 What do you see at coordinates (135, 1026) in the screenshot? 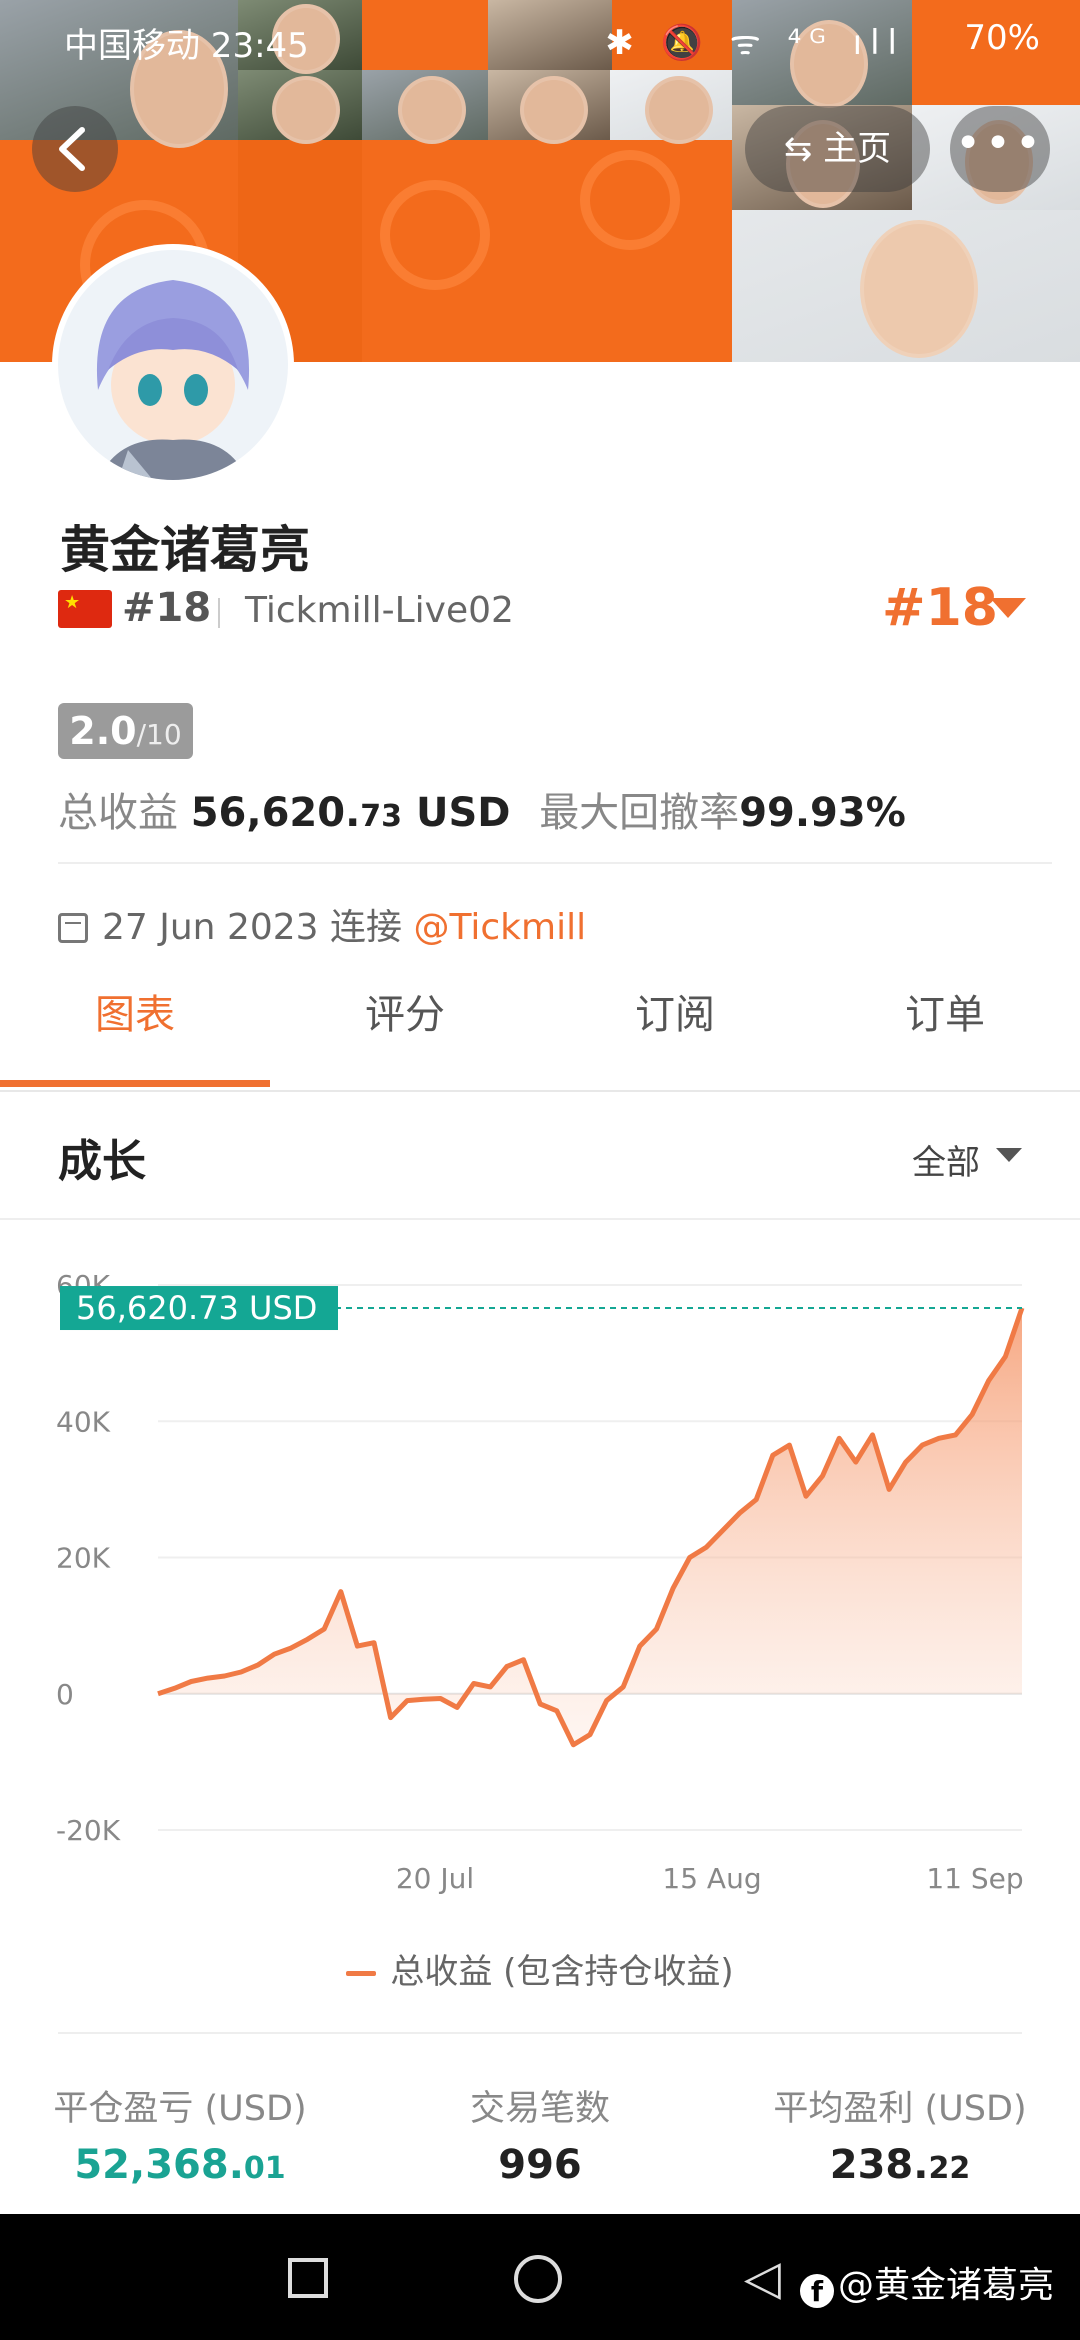
I see `tab-chart: 图表` at bounding box center [135, 1026].